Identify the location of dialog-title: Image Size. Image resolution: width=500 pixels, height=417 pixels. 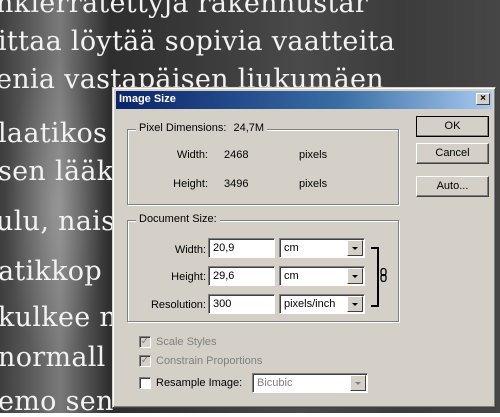
(147, 99).